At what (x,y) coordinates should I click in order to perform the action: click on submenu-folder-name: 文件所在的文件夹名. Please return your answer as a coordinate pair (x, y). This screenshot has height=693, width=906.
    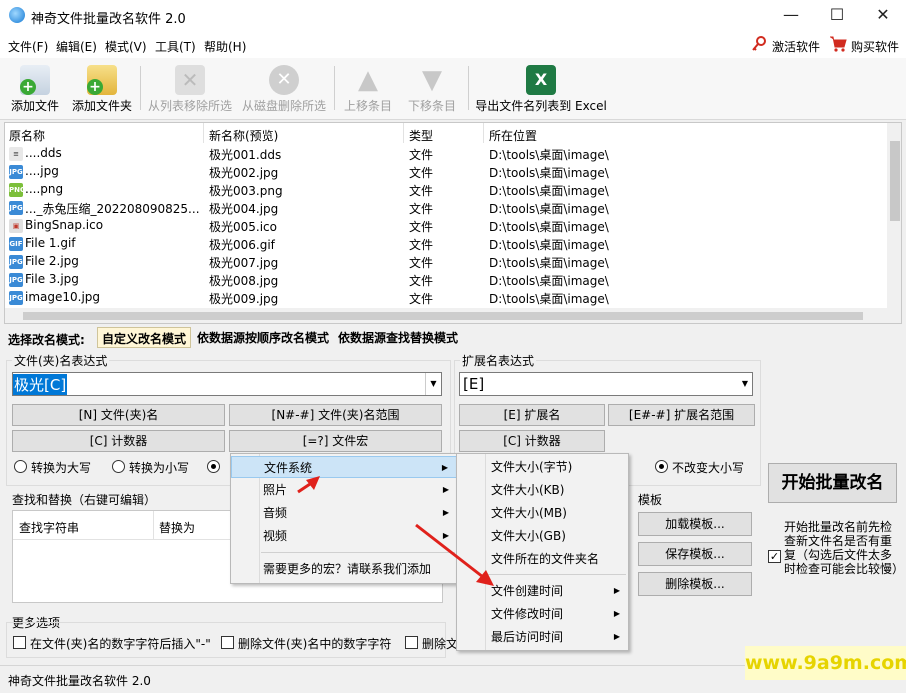
    Looking at the image, I should click on (542, 559).